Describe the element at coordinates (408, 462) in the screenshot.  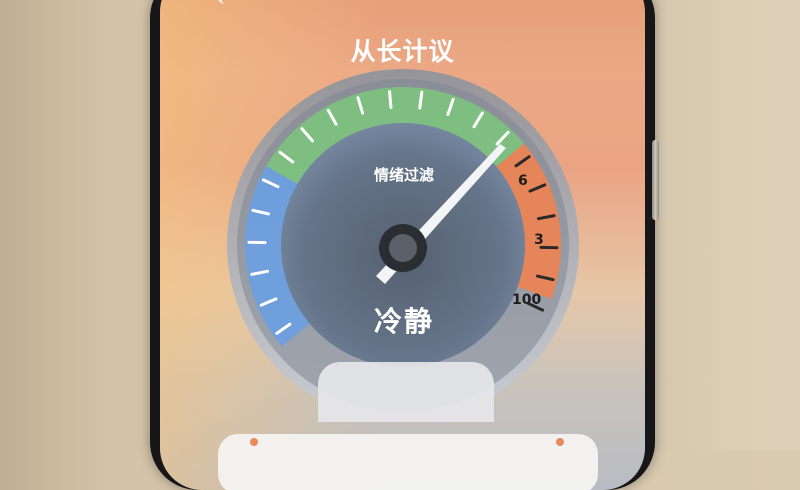
I see `bottom-panel` at that location.